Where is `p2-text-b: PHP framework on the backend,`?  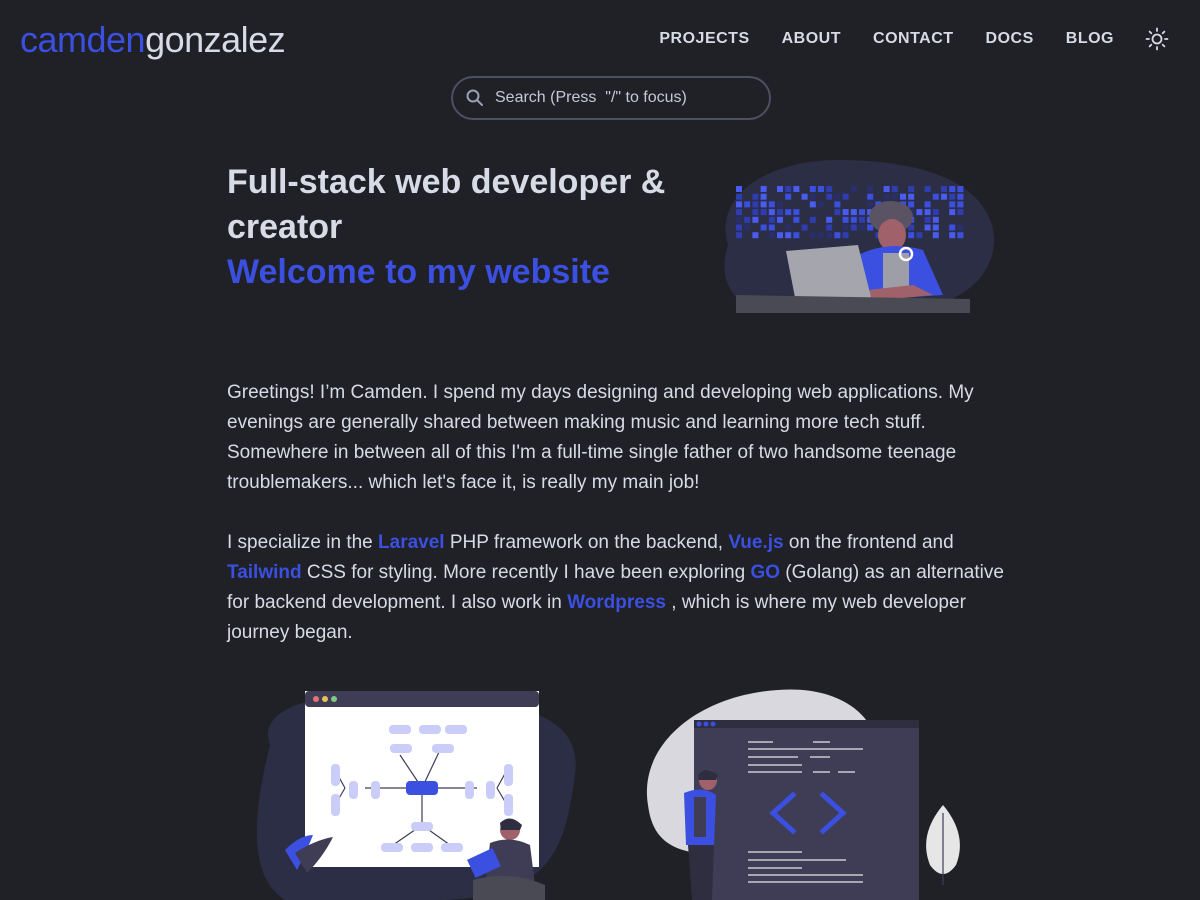
p2-text-b: PHP framework on the backend, is located at coordinates (586, 542).